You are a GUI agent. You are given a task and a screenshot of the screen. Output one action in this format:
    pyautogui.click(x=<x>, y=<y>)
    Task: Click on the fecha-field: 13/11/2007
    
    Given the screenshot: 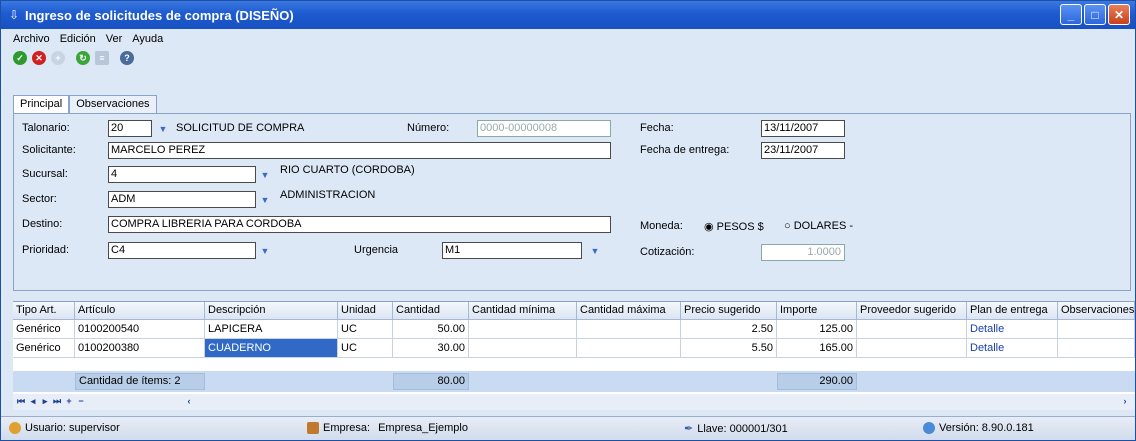 What is the action you would take?
    pyautogui.click(x=803, y=128)
    